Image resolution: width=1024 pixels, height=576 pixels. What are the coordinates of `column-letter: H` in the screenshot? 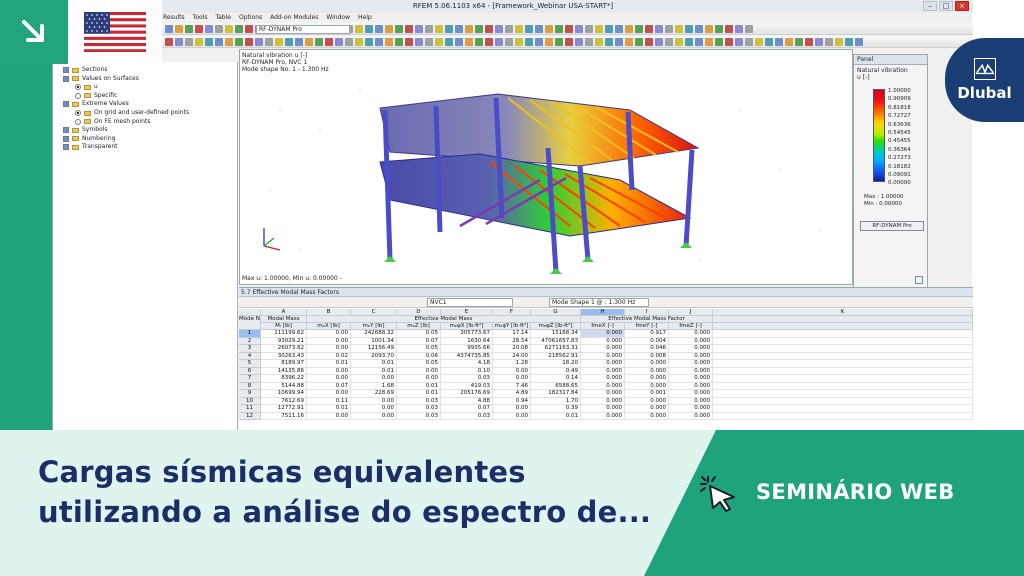 It's located at (603, 312).